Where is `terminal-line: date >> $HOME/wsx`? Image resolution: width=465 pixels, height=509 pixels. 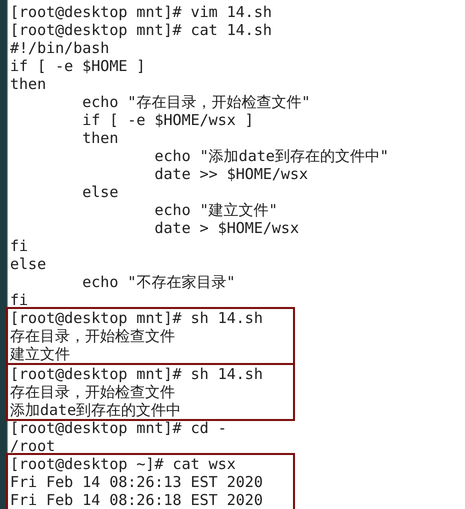 terminal-line: date >> $HOME/wsx is located at coordinates (232, 174).